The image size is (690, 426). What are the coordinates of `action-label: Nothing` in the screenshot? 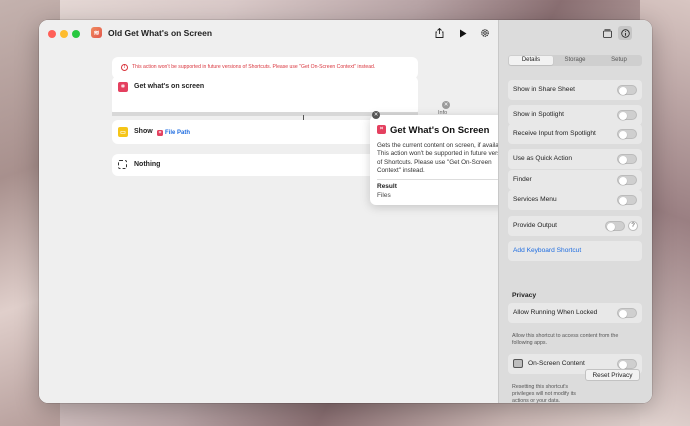 It's located at (147, 164).